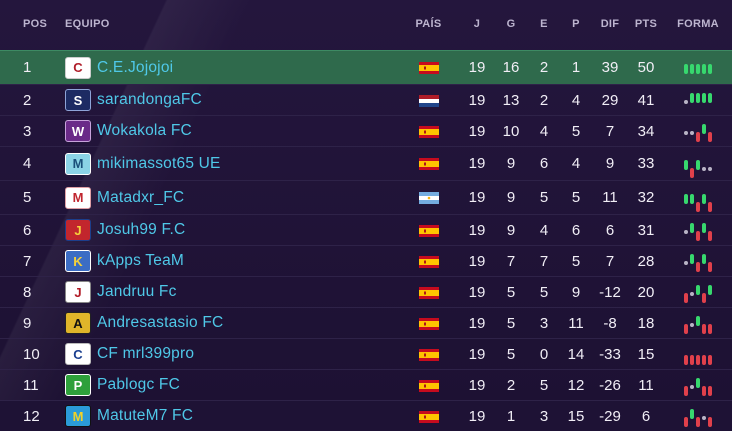 Image resolution: width=732 pixels, height=431 pixels. What do you see at coordinates (477, 30) in the screenshot?
I see `header-played: J` at bounding box center [477, 30].